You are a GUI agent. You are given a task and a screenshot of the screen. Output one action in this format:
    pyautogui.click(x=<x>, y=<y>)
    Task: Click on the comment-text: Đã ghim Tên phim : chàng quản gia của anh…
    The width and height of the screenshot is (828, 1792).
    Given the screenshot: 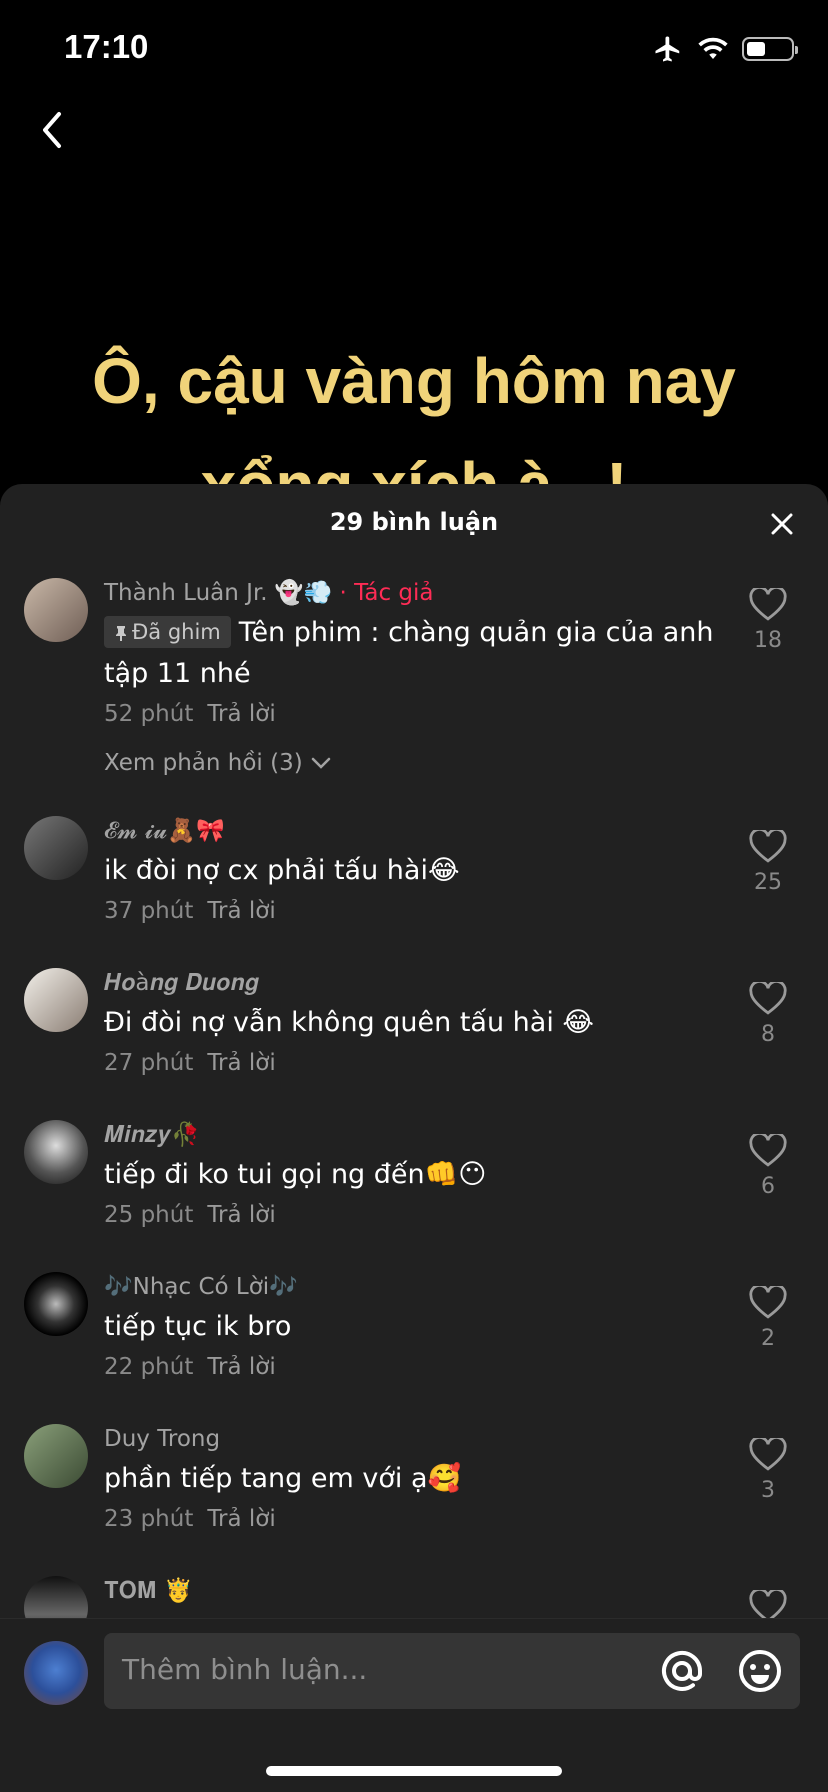 What is the action you would take?
    pyautogui.click(x=411, y=653)
    